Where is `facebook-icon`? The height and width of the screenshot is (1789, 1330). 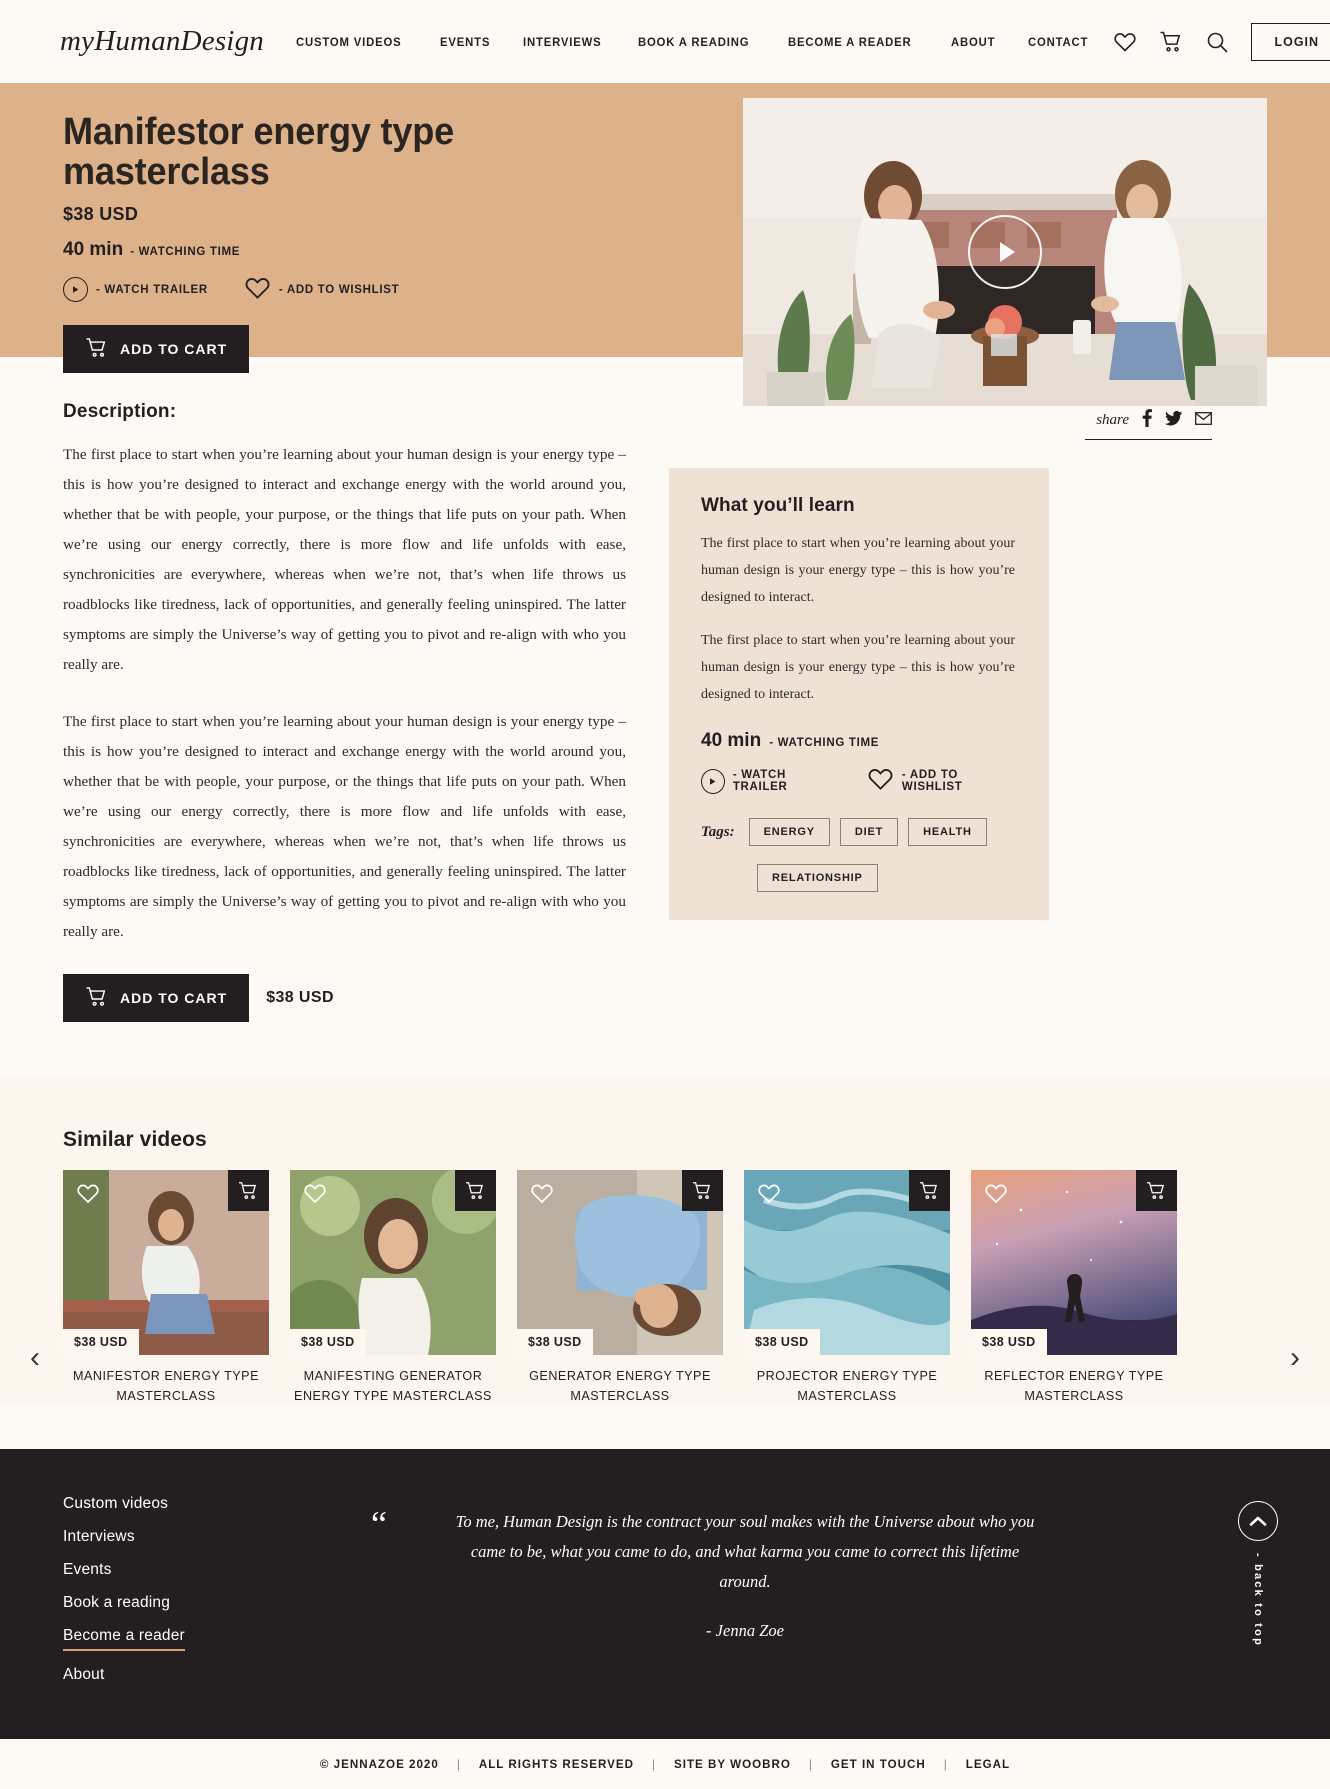
facebook-icon is located at coordinates (1147, 420).